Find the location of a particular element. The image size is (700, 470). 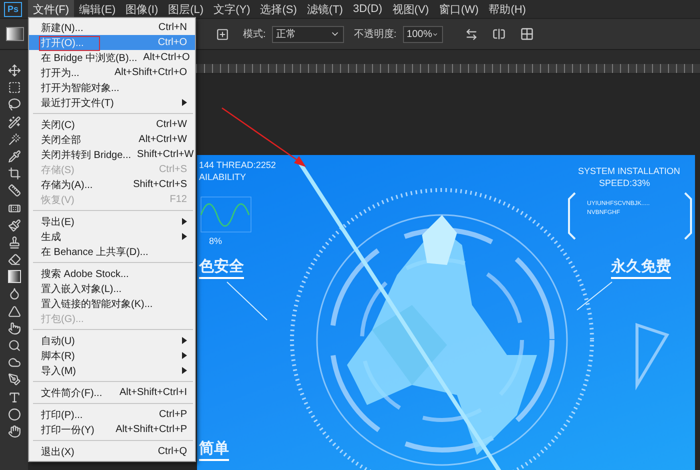

checker-icon is located at coordinates (527, 34).